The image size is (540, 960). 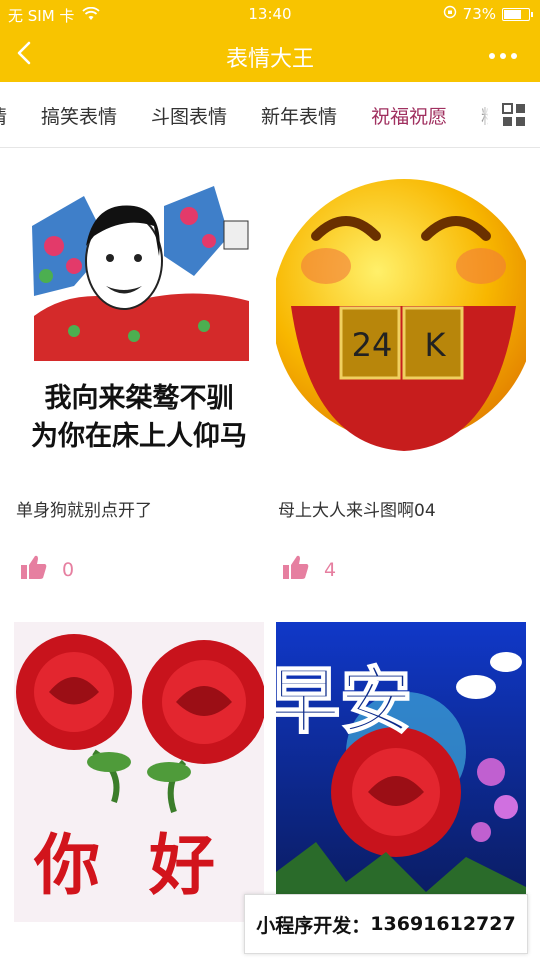 I want to click on meme-image: 早安, so click(x=401, y=772).